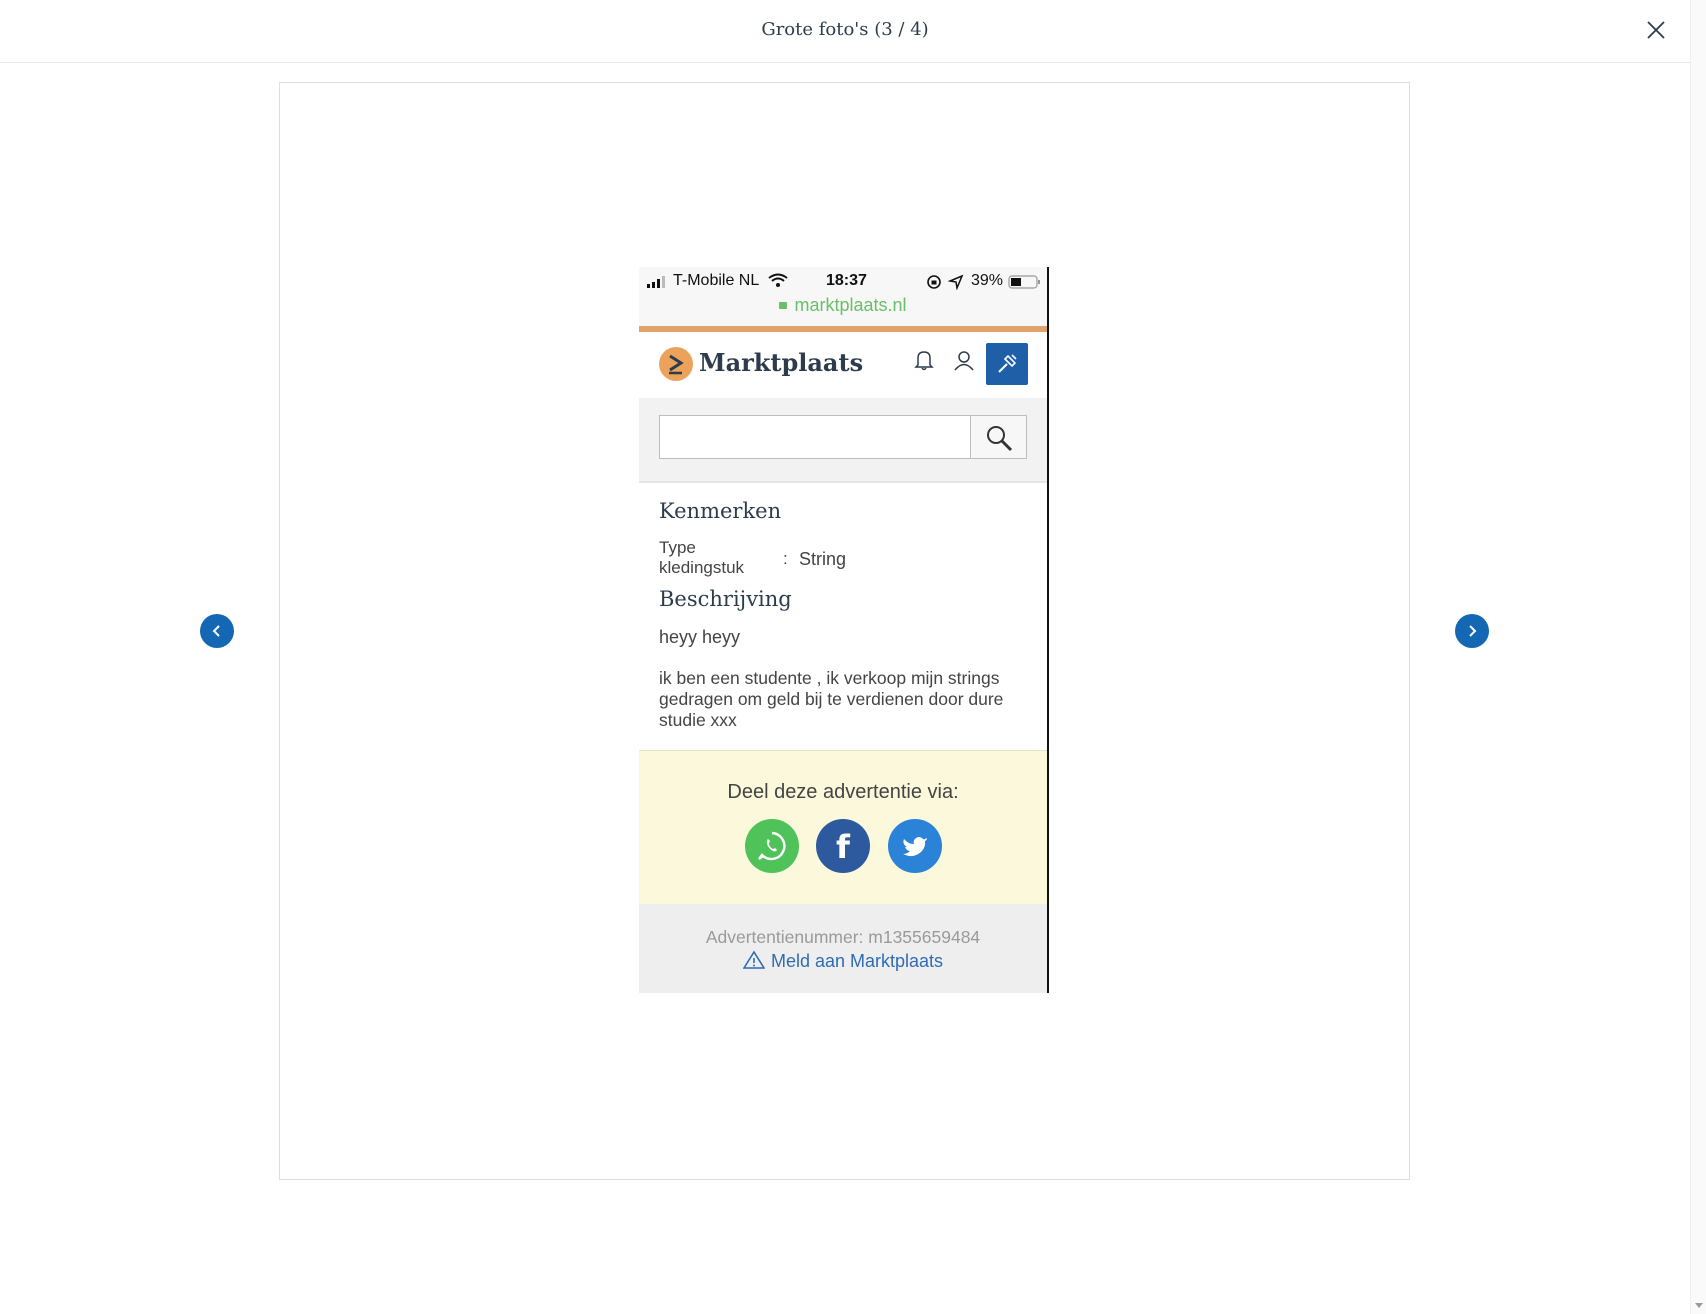 The width and height of the screenshot is (1706, 1314). What do you see at coordinates (924, 361) in the screenshot?
I see `bell-icon` at bounding box center [924, 361].